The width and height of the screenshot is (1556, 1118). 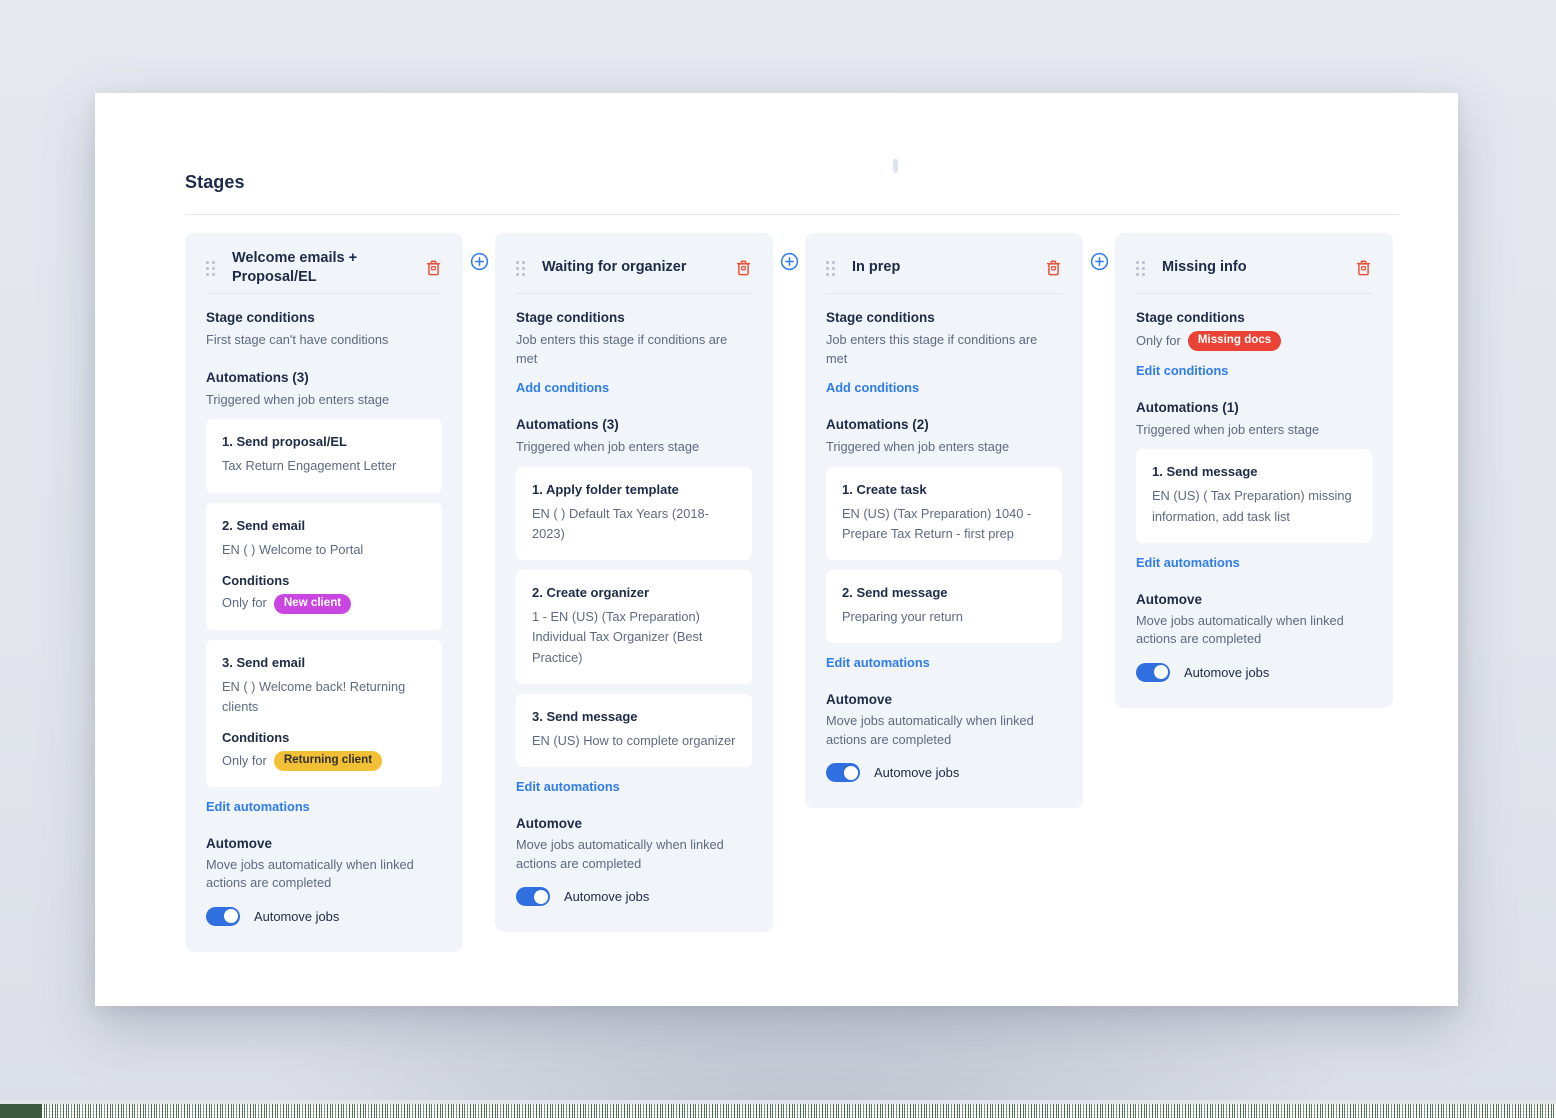 What do you see at coordinates (309, 466) in the screenshot?
I see `automation-description: Tax Return Engagement Letter` at bounding box center [309, 466].